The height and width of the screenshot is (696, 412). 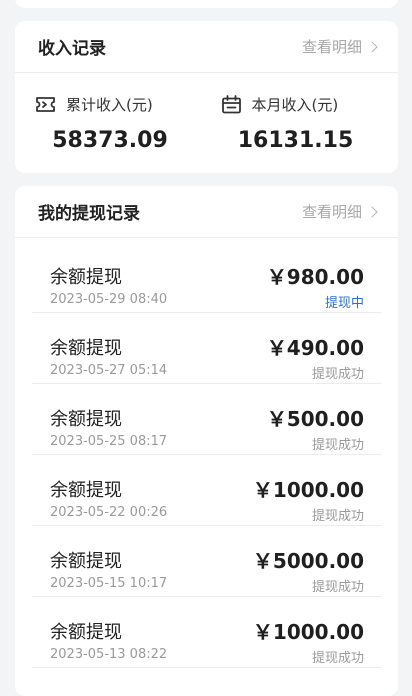 What do you see at coordinates (303, 123) in the screenshot?
I see `month-income-stat: 本月收入(元) 16131.15` at bounding box center [303, 123].